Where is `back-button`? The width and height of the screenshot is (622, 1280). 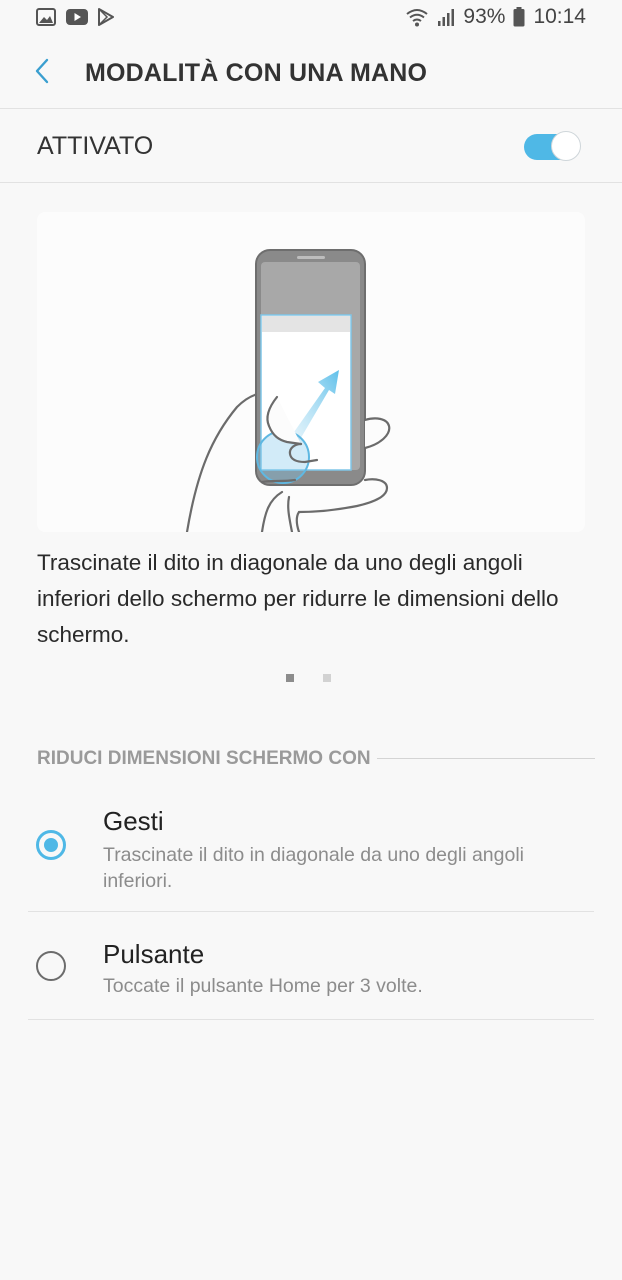
back-button is located at coordinates (43, 71).